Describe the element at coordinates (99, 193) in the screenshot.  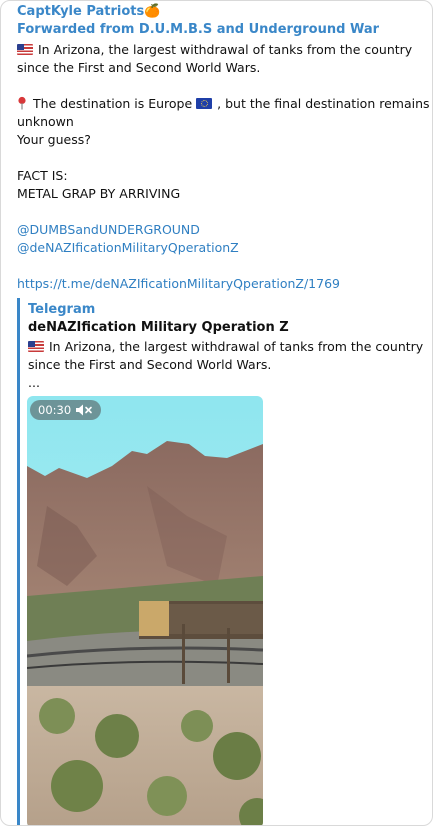
I see `message-line: METAL GRAP BY ARRIVING` at that location.